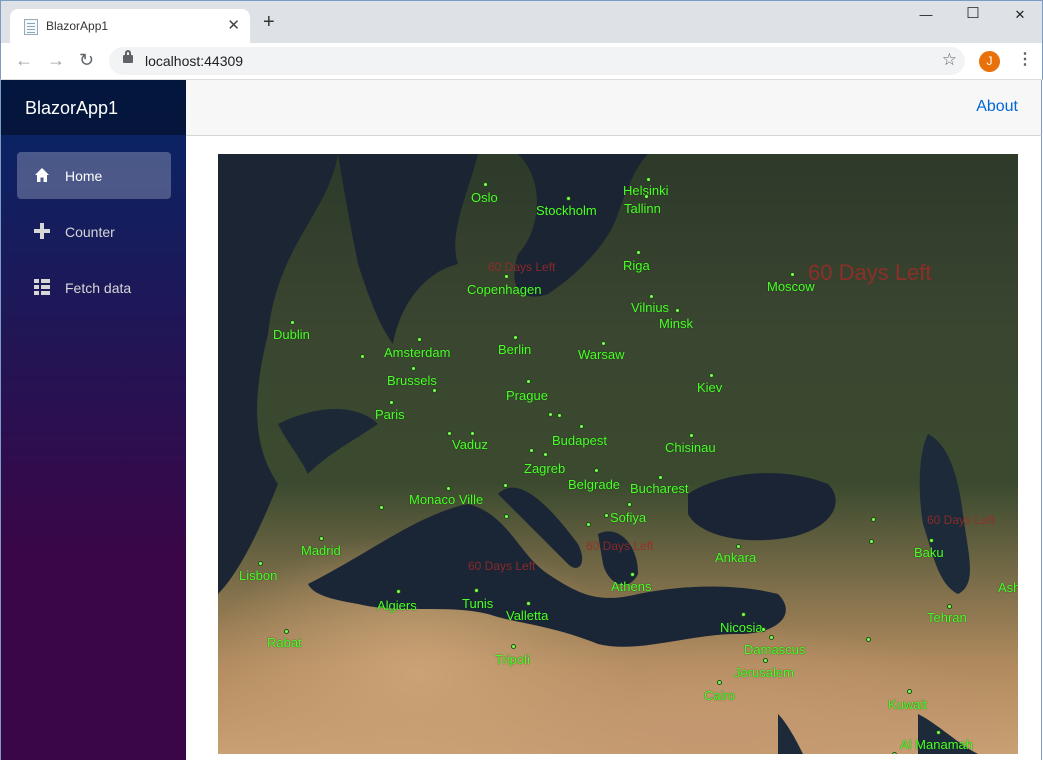 The image size is (1043, 760). Describe the element at coordinates (736, 557) in the screenshot. I see `city-label: Ankara` at that location.